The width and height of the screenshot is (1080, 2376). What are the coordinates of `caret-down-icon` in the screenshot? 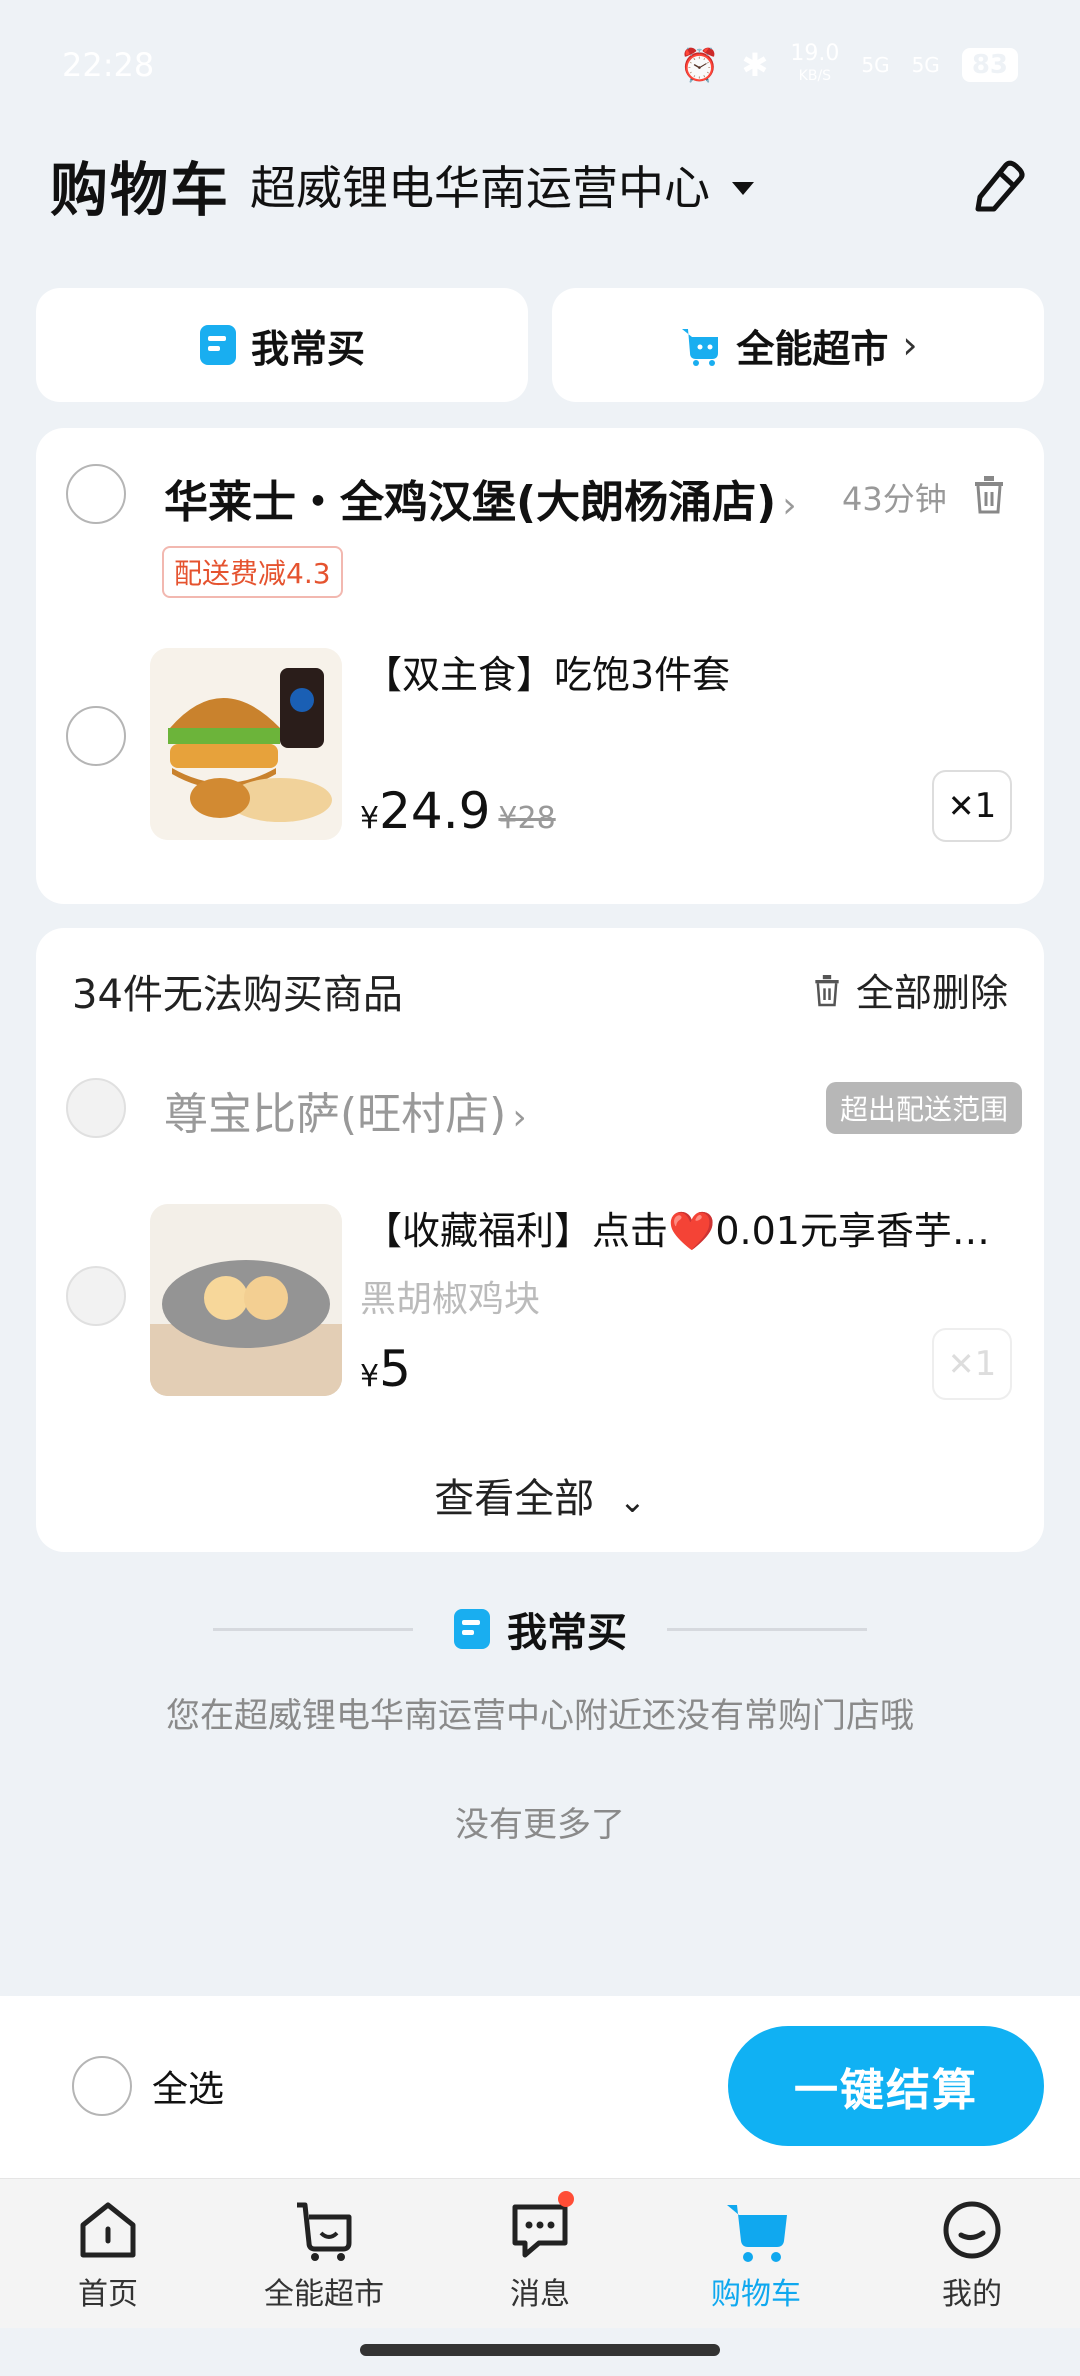 It's located at (743, 188).